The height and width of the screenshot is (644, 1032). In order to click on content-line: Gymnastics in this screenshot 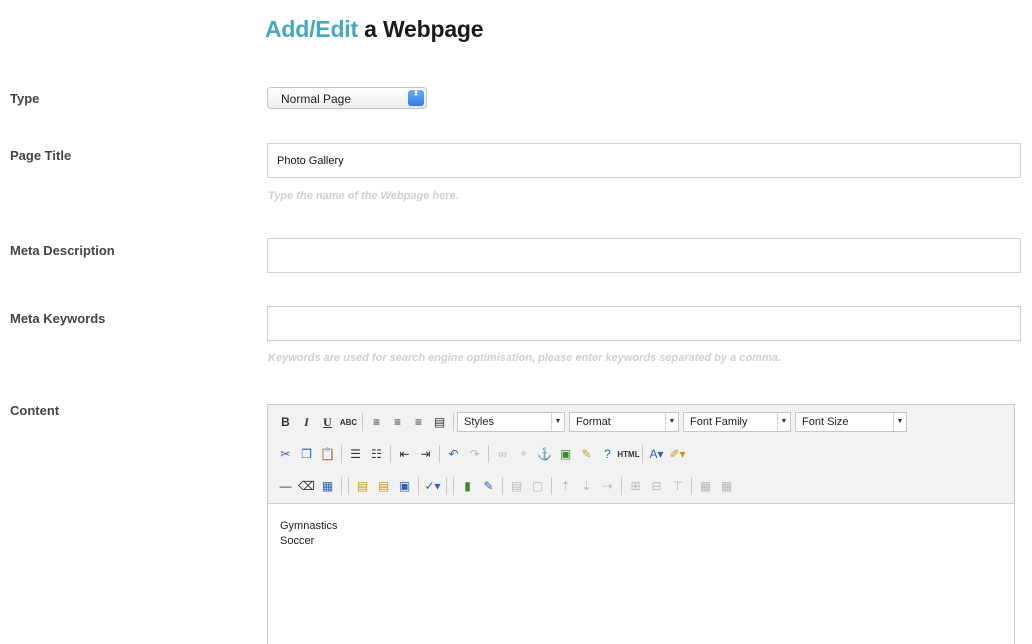, I will do `click(309, 526)`.